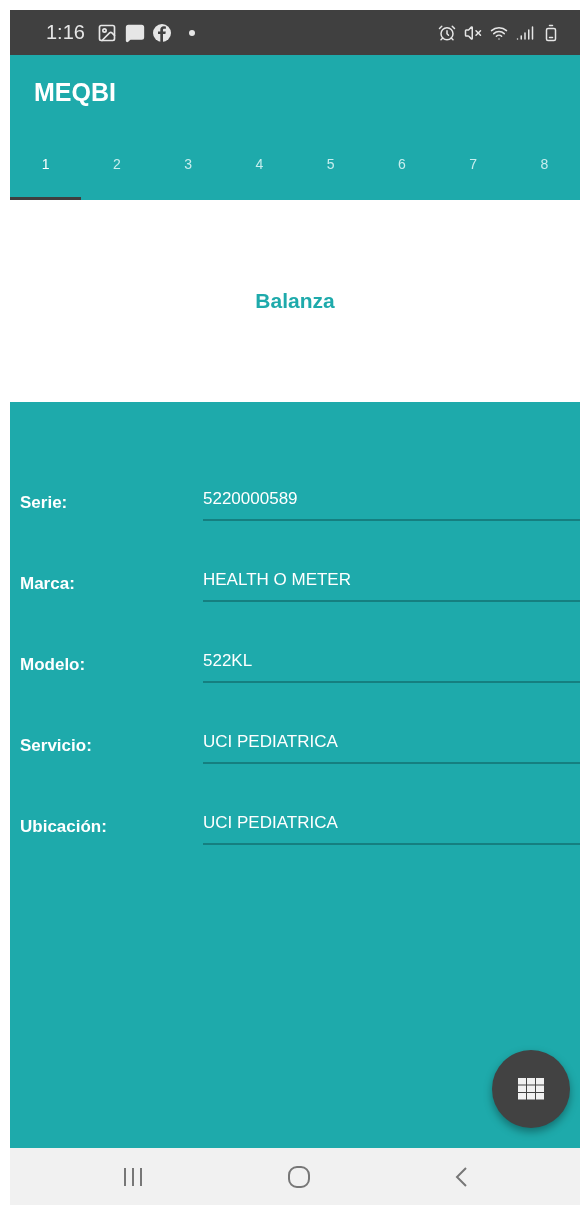 This screenshot has height=1205, width=580. Describe the element at coordinates (331, 165) in the screenshot. I see `tab: 5` at that location.